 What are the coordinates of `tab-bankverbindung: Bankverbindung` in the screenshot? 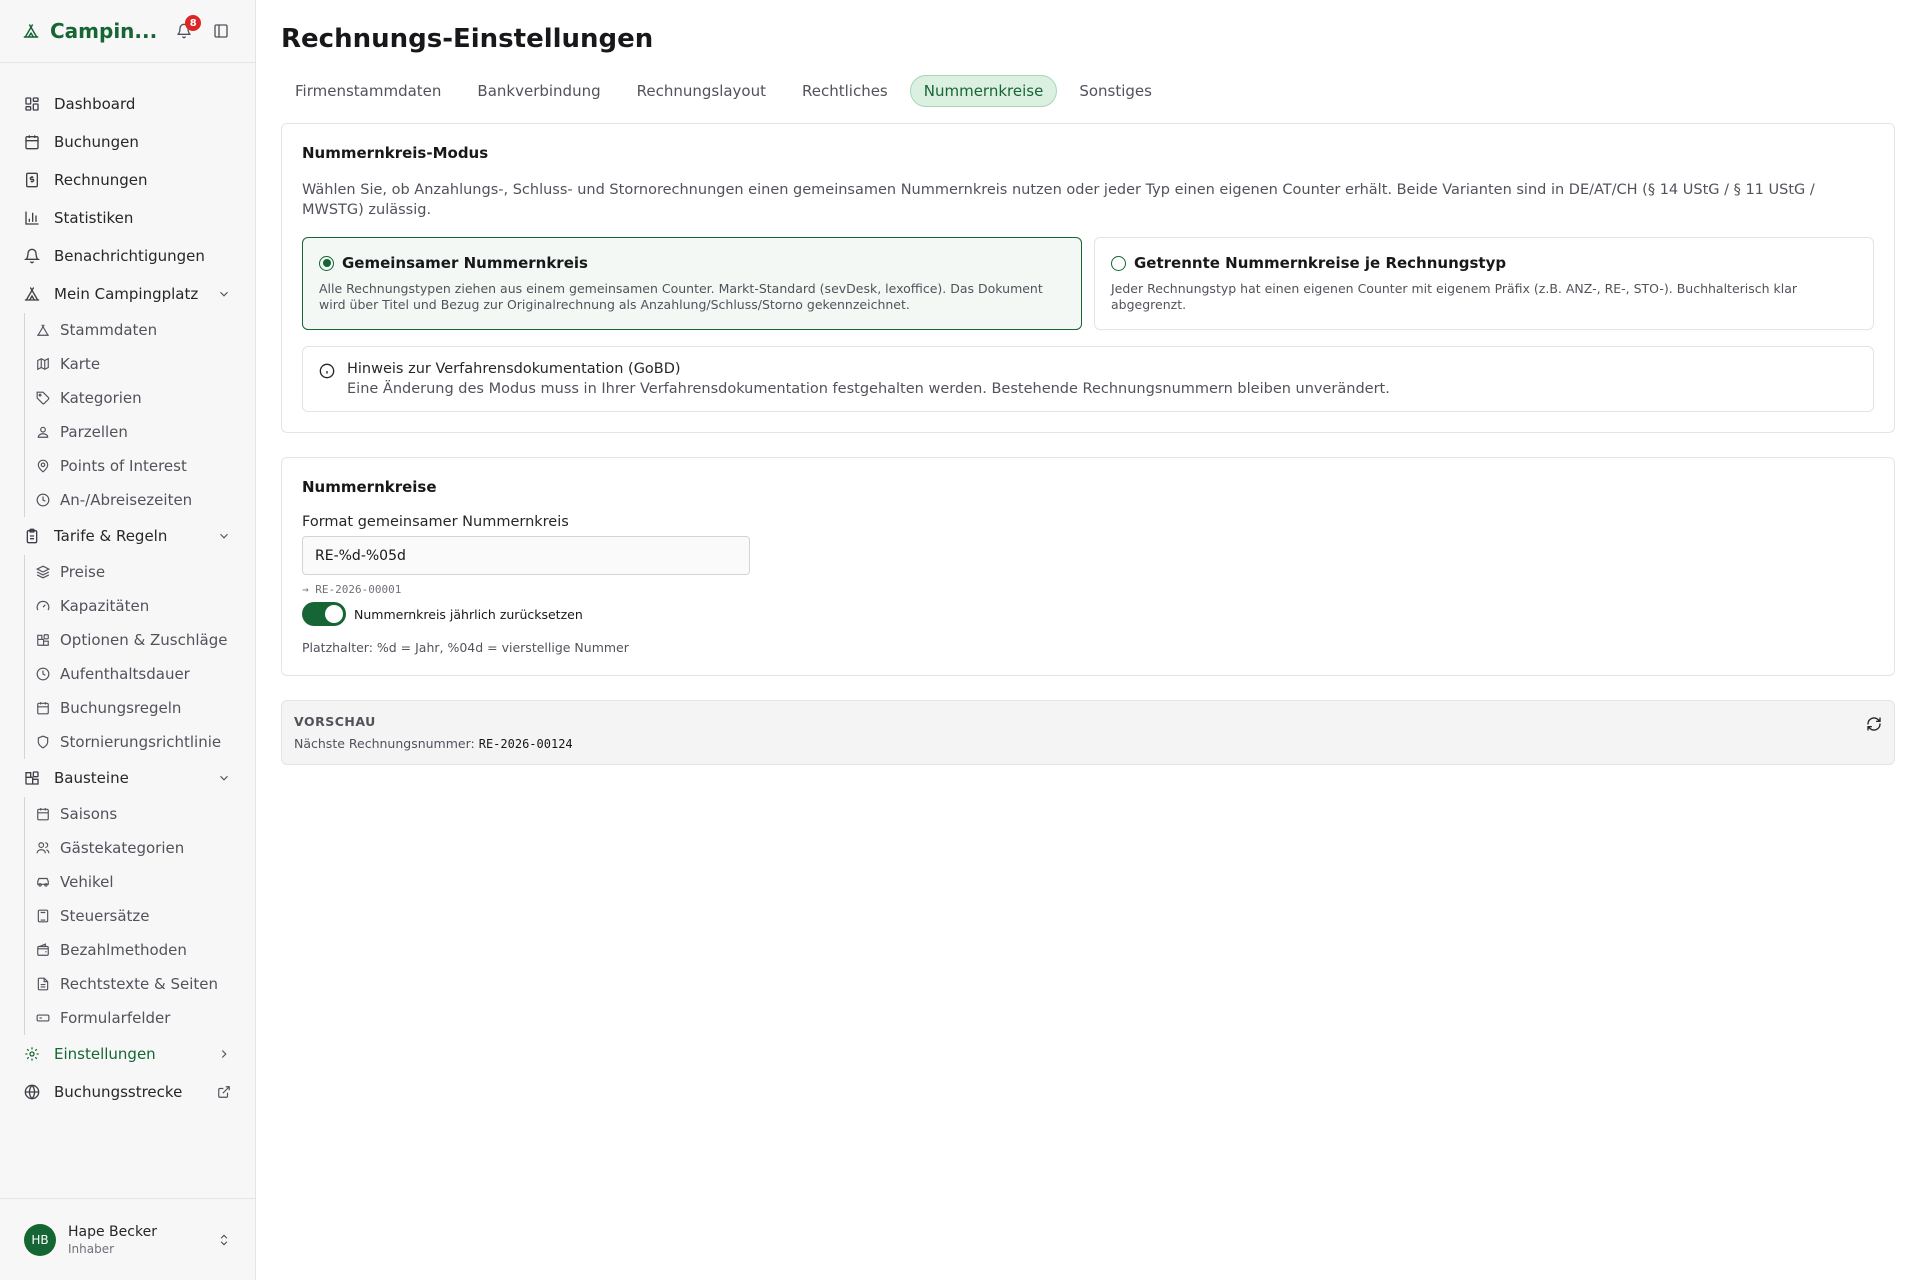 It's located at (538, 91).